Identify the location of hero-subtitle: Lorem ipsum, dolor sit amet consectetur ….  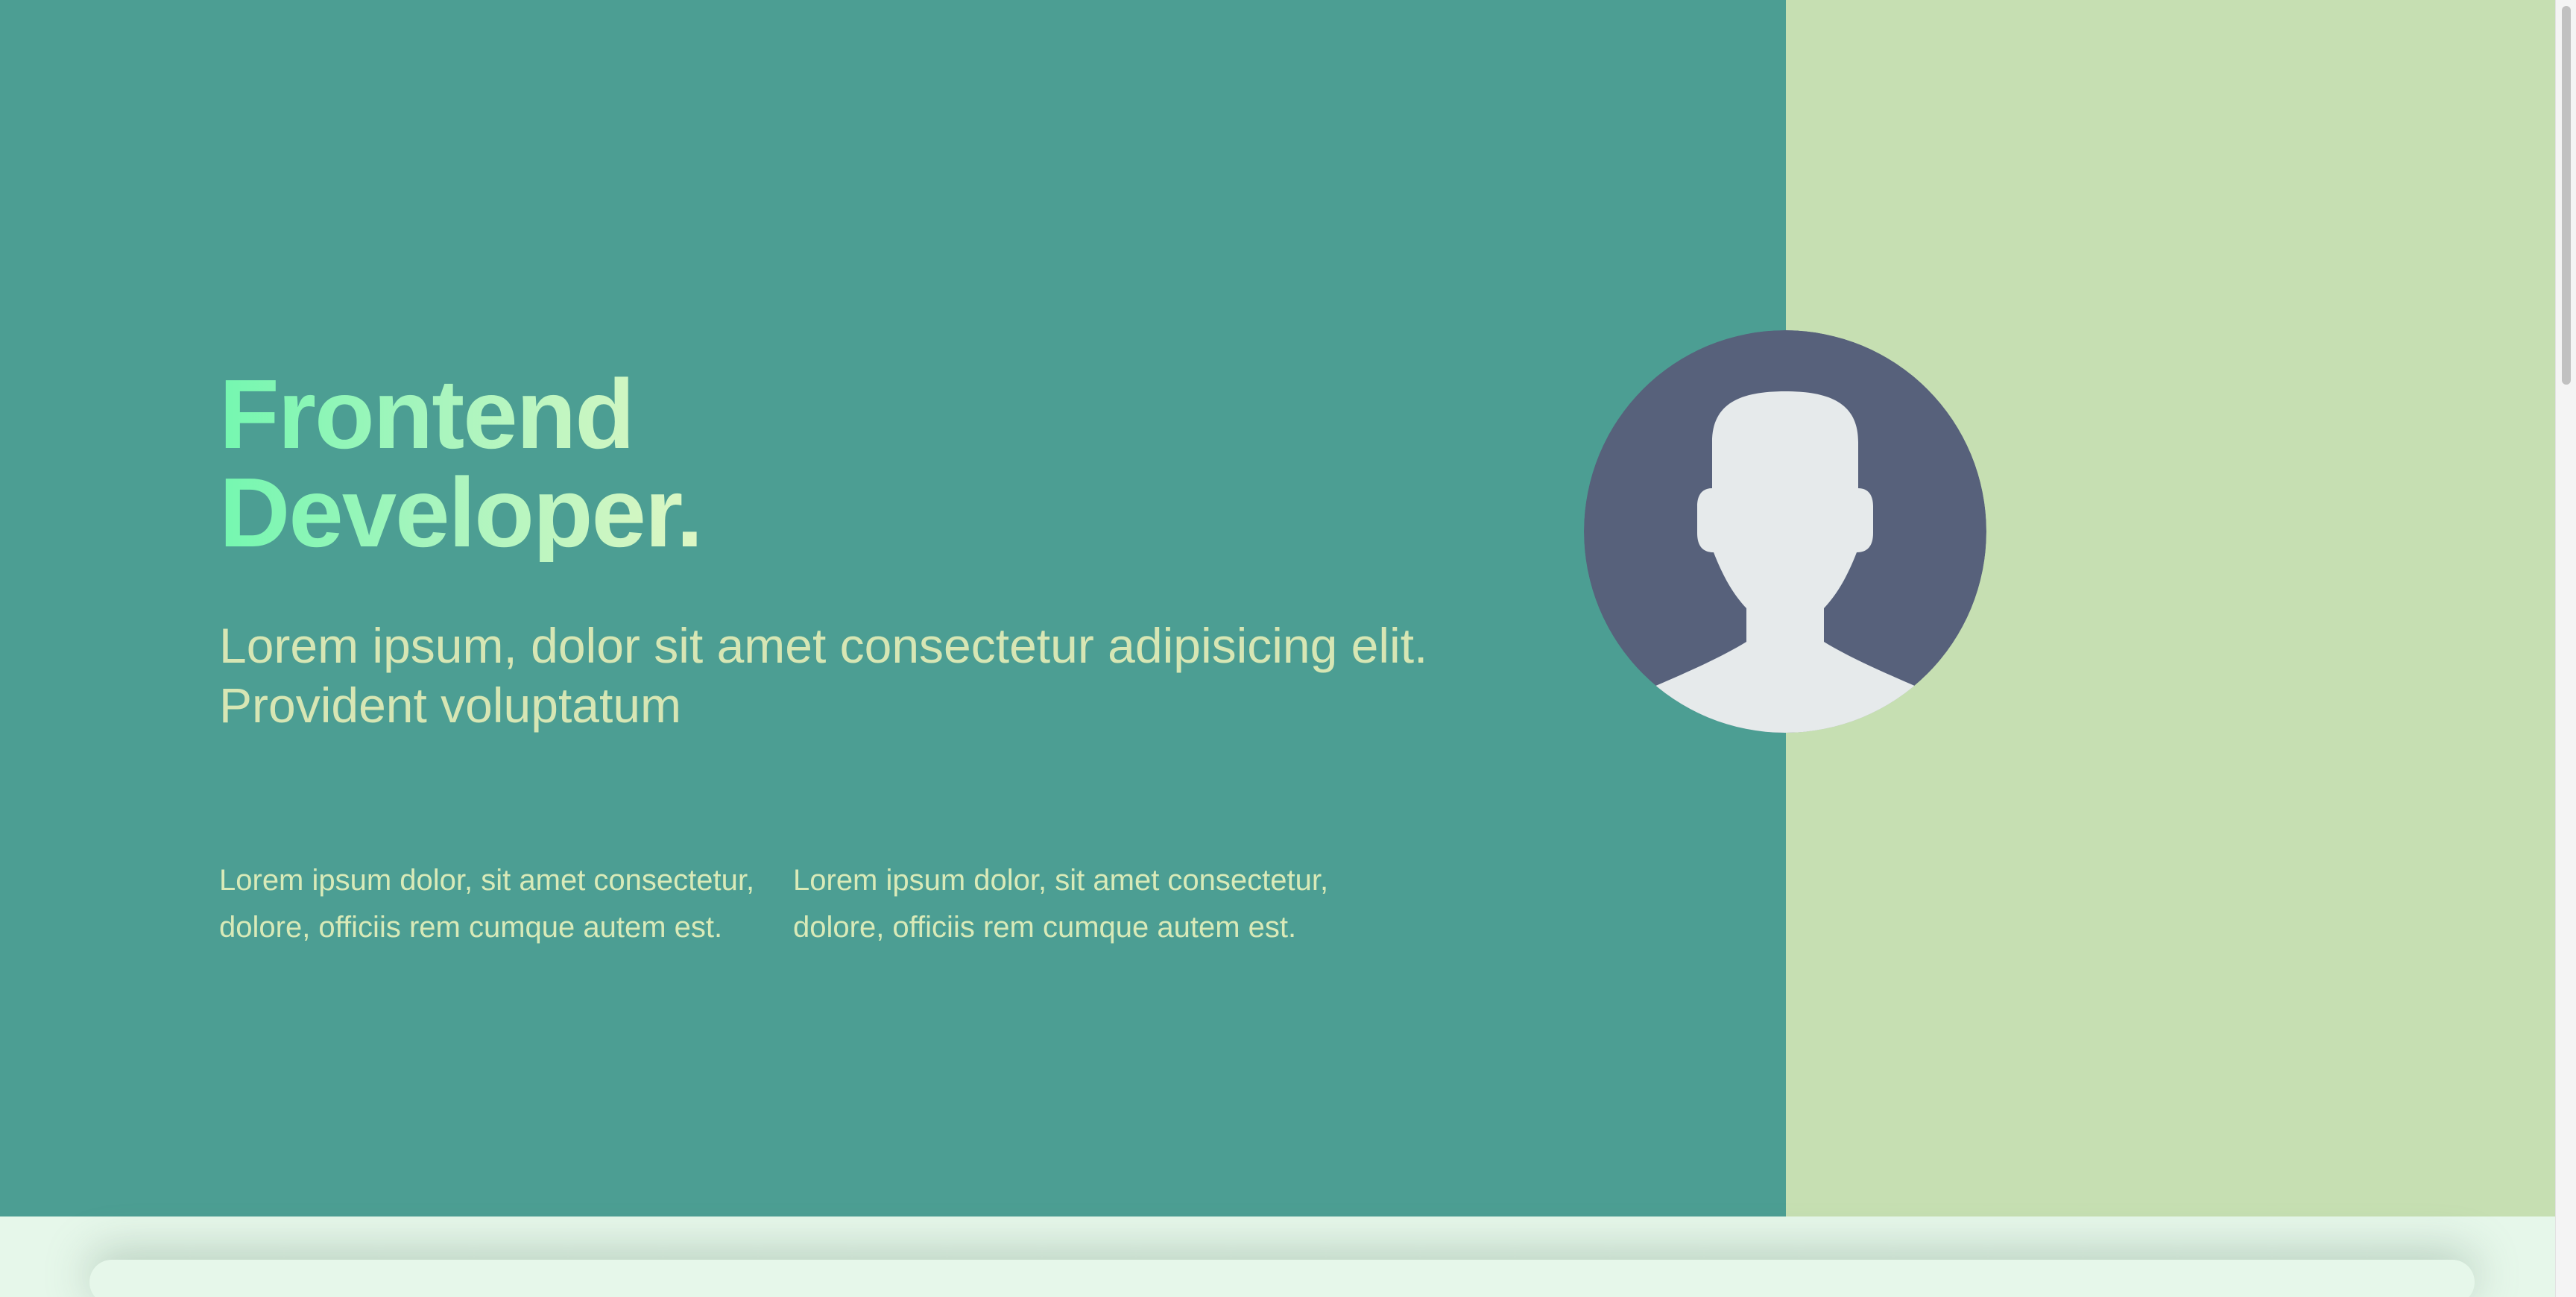
(823, 675).